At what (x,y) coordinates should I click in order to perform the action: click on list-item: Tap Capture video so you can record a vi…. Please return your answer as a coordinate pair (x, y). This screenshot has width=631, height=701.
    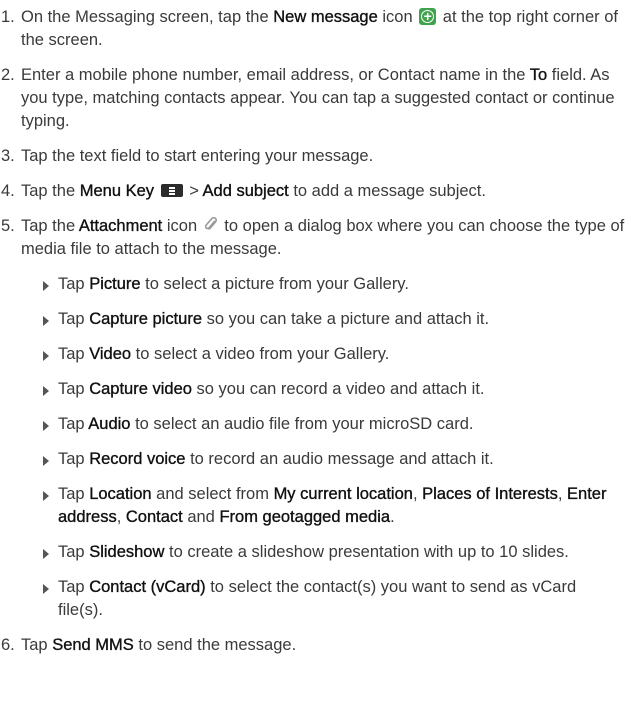
    Looking at the image, I should click on (324, 389).